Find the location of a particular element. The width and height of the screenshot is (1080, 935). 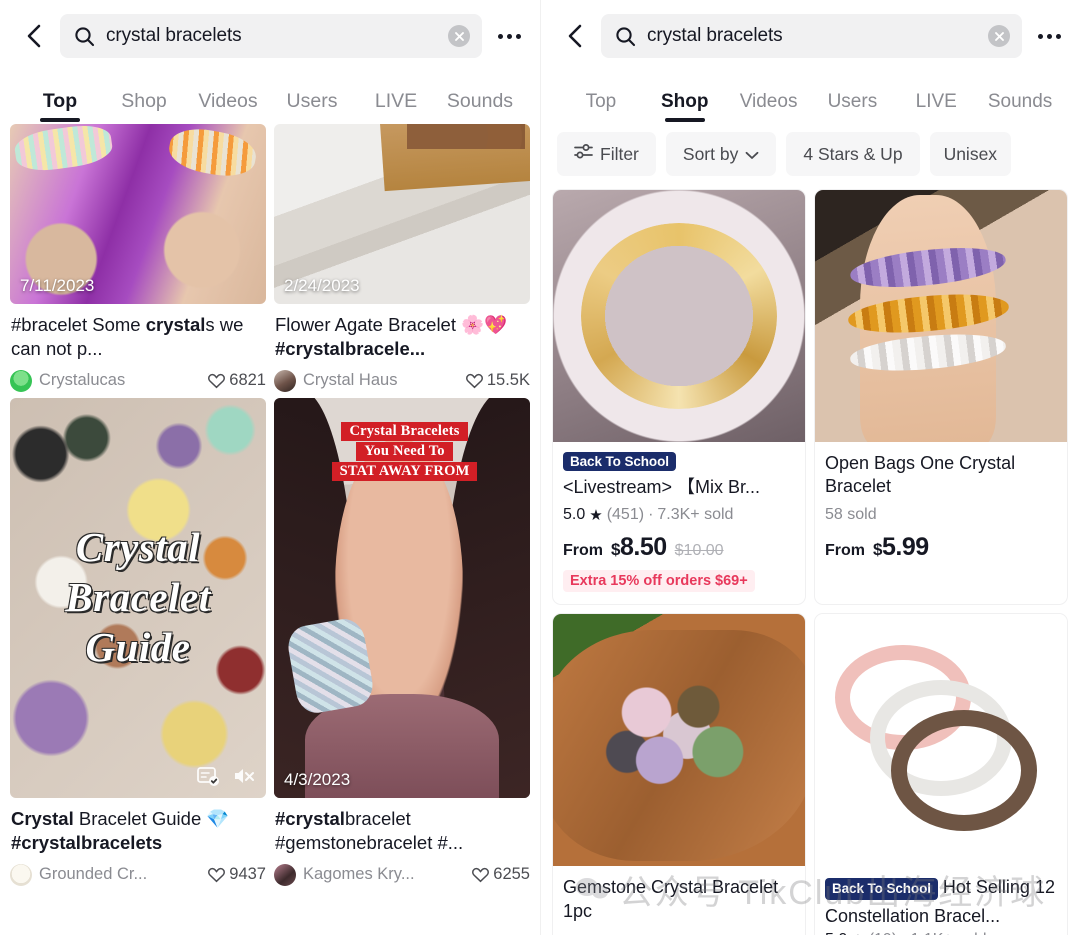

left-search-field: crystal bracelets is located at coordinates (271, 36).